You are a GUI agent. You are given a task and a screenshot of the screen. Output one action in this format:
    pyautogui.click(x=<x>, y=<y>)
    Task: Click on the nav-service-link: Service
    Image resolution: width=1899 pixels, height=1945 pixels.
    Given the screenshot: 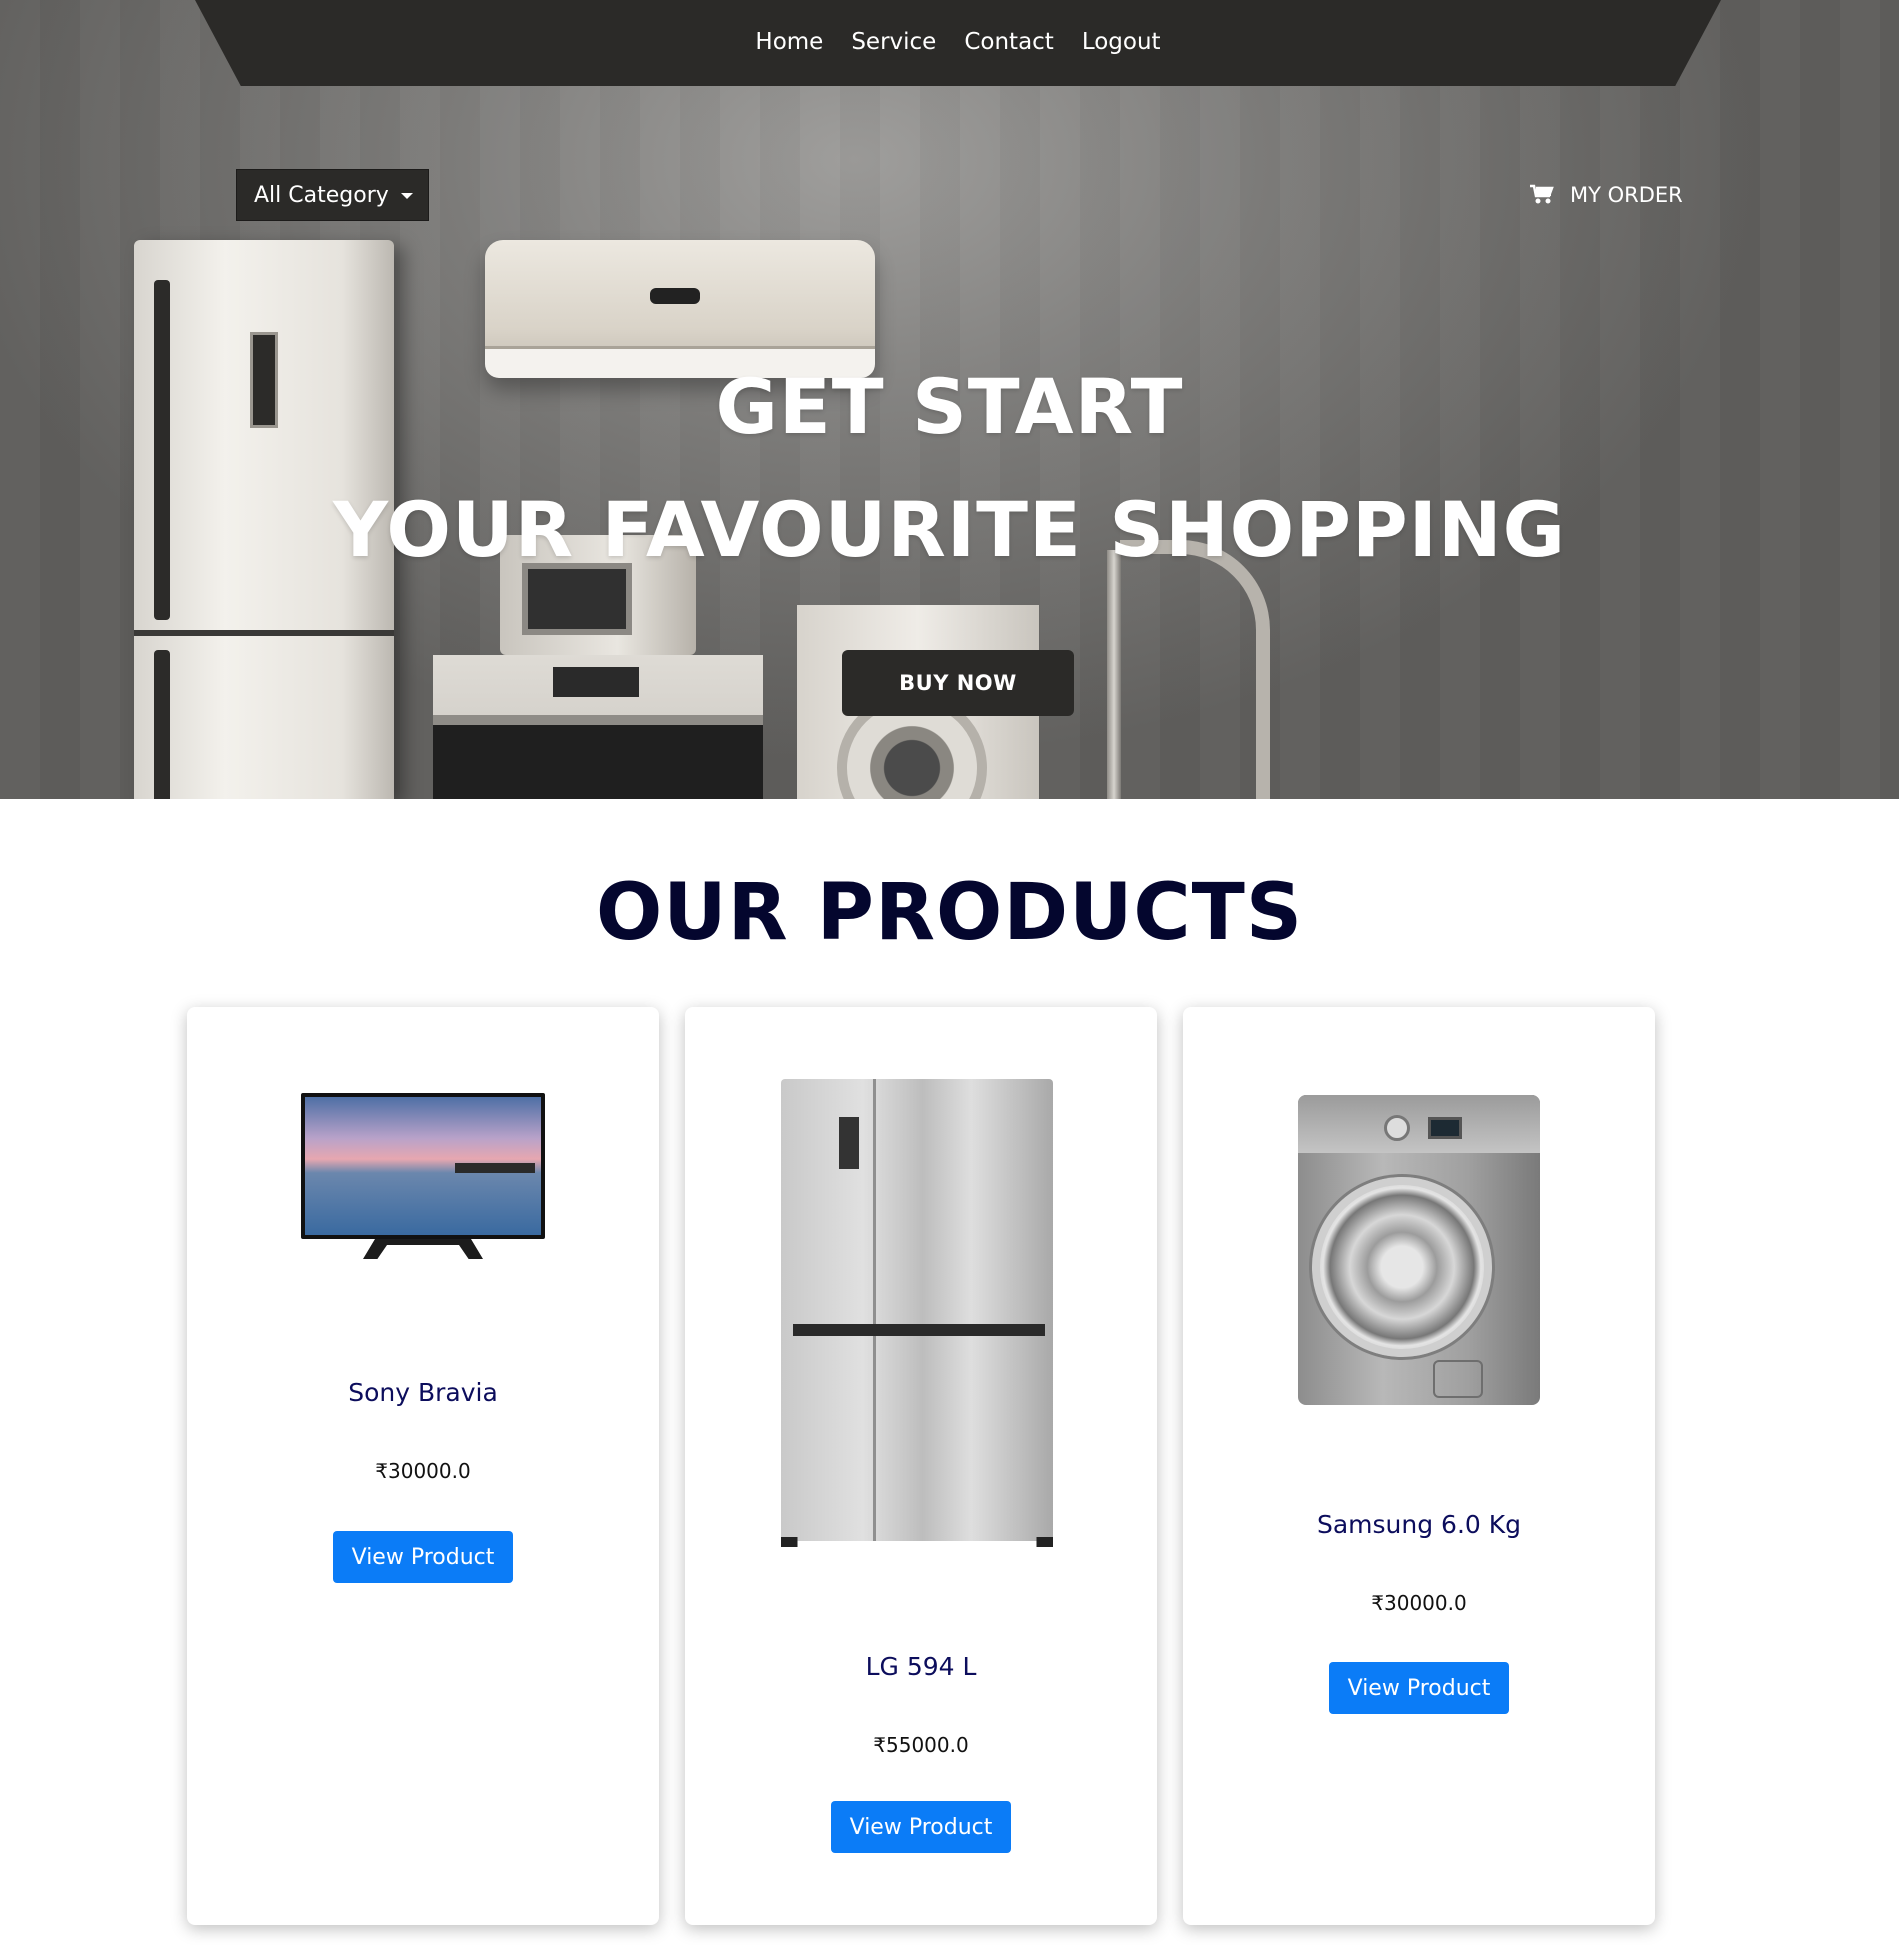 What is the action you would take?
    pyautogui.click(x=893, y=42)
    